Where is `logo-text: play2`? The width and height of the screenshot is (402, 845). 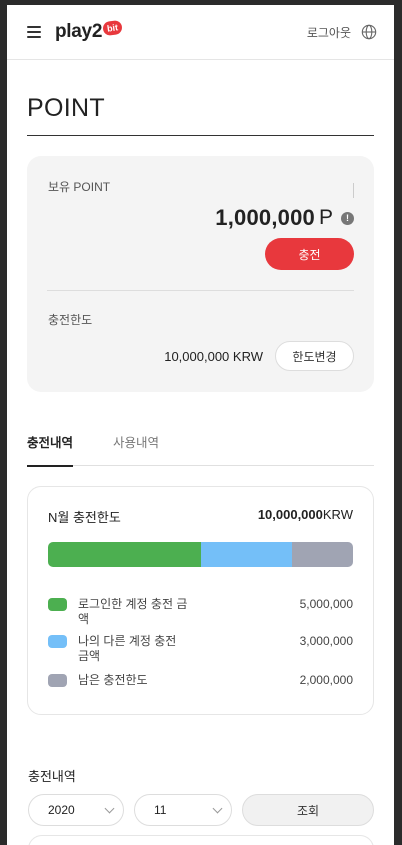
logo-text: play2 is located at coordinates (79, 31).